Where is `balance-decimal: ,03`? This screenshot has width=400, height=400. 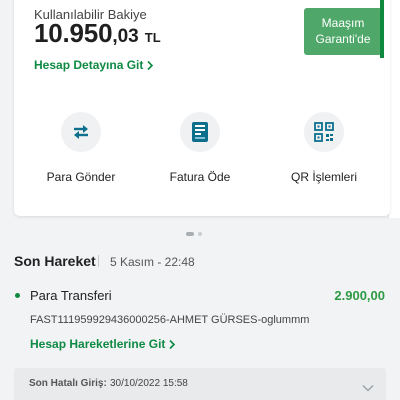 balance-decimal: ,03 is located at coordinates (125, 36).